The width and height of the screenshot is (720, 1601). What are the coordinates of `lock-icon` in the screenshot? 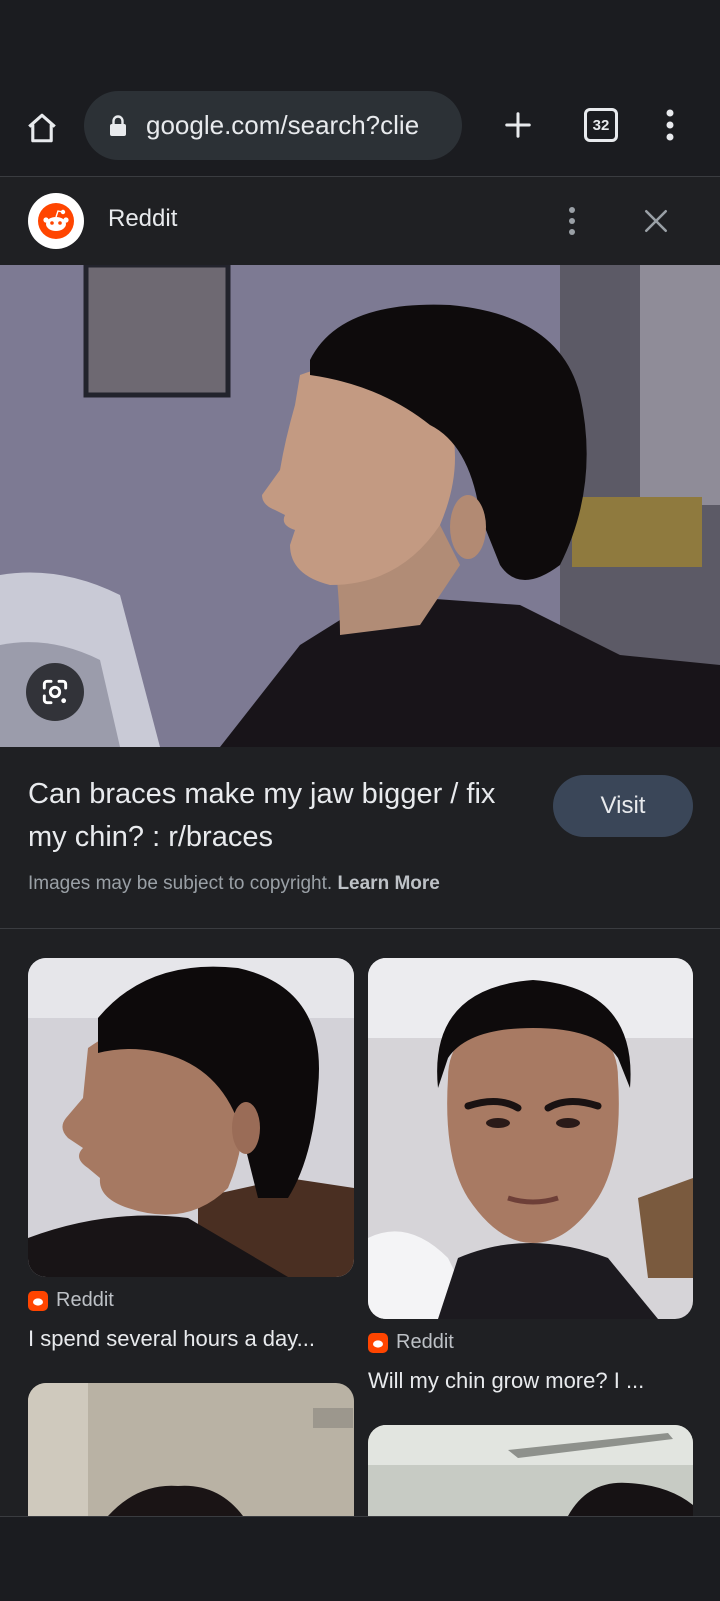 It's located at (118, 126).